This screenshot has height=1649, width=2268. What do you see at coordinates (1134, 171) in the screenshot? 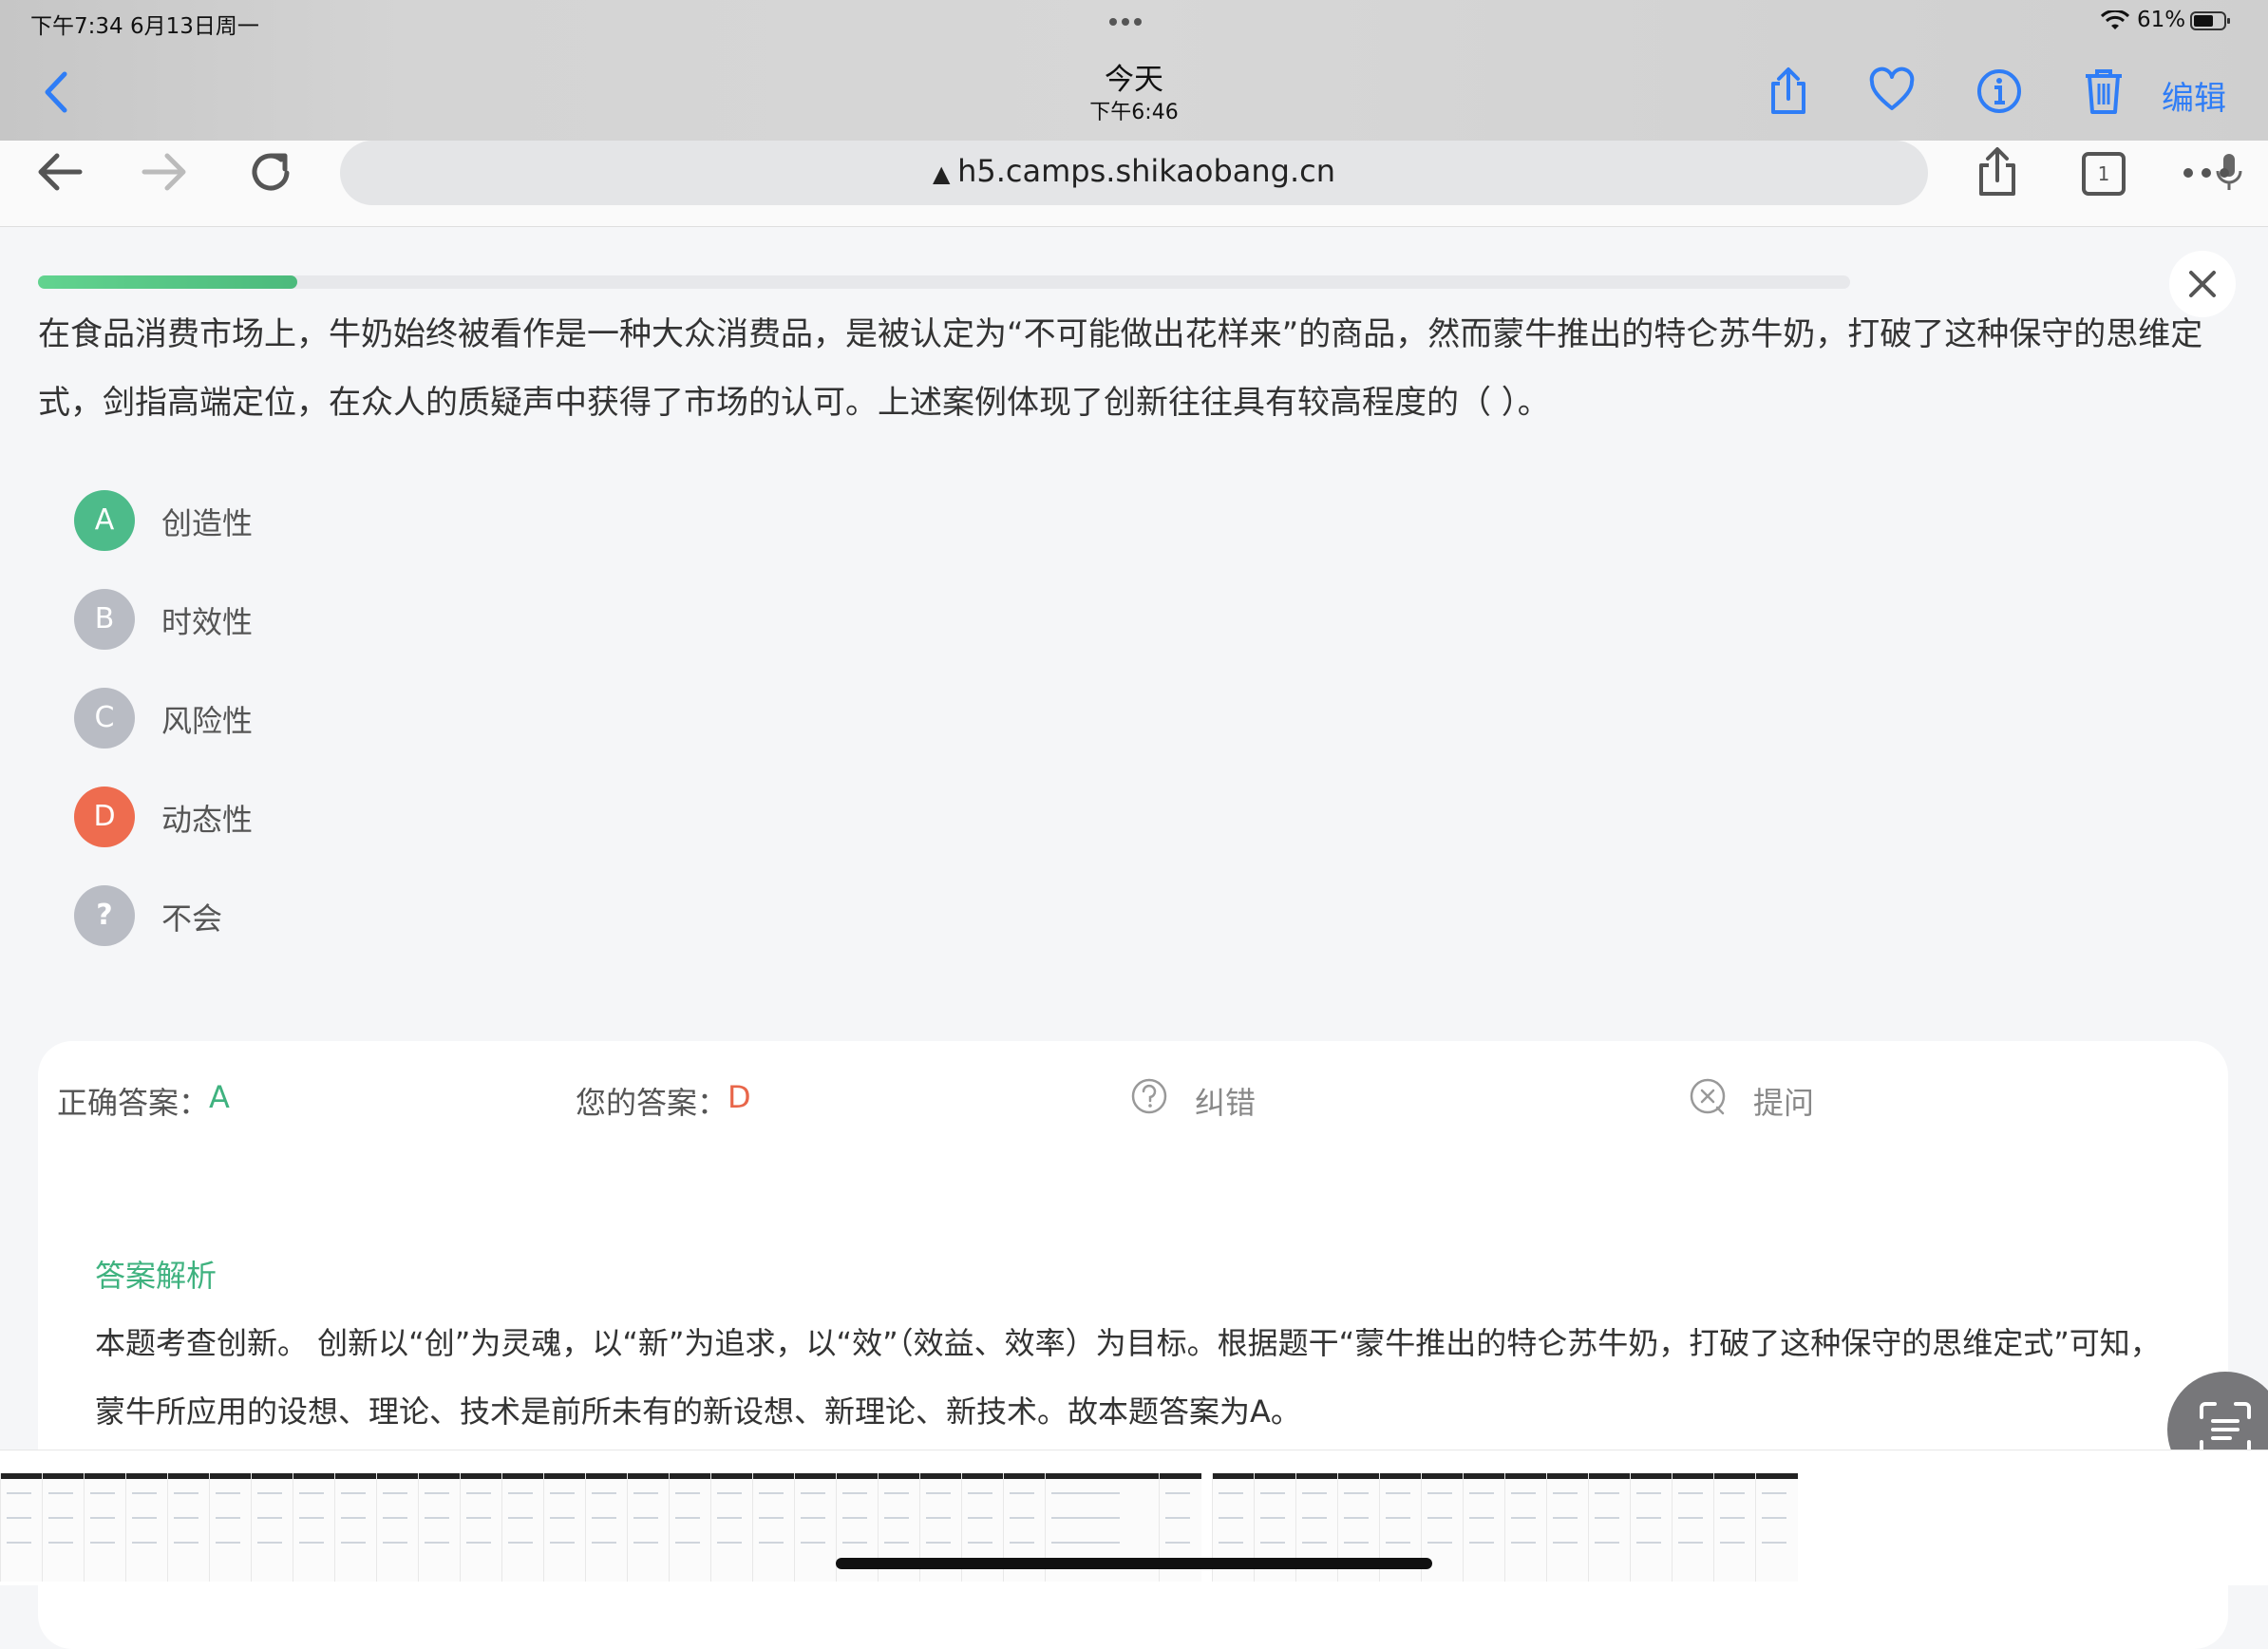
I see `url-text: ▲ h5.camps.shikaobang.cn` at bounding box center [1134, 171].